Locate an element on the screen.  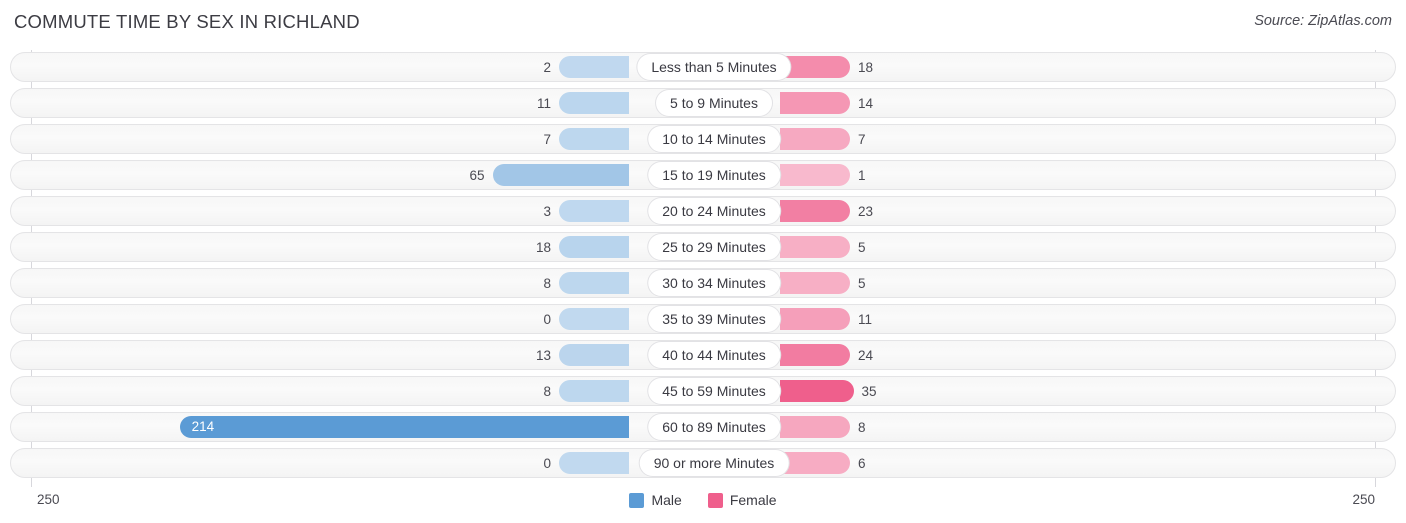
category-label-pill: 5 to 9 Minutes is located at coordinates (714, 103).